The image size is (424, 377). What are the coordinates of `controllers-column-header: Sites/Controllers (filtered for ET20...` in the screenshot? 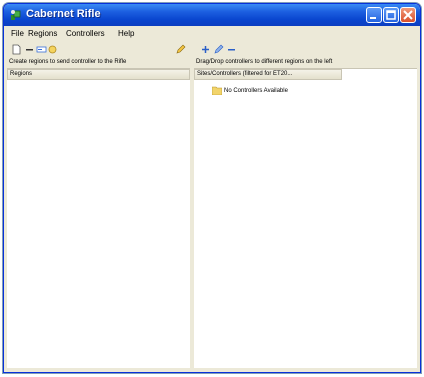 It's located at (268, 74).